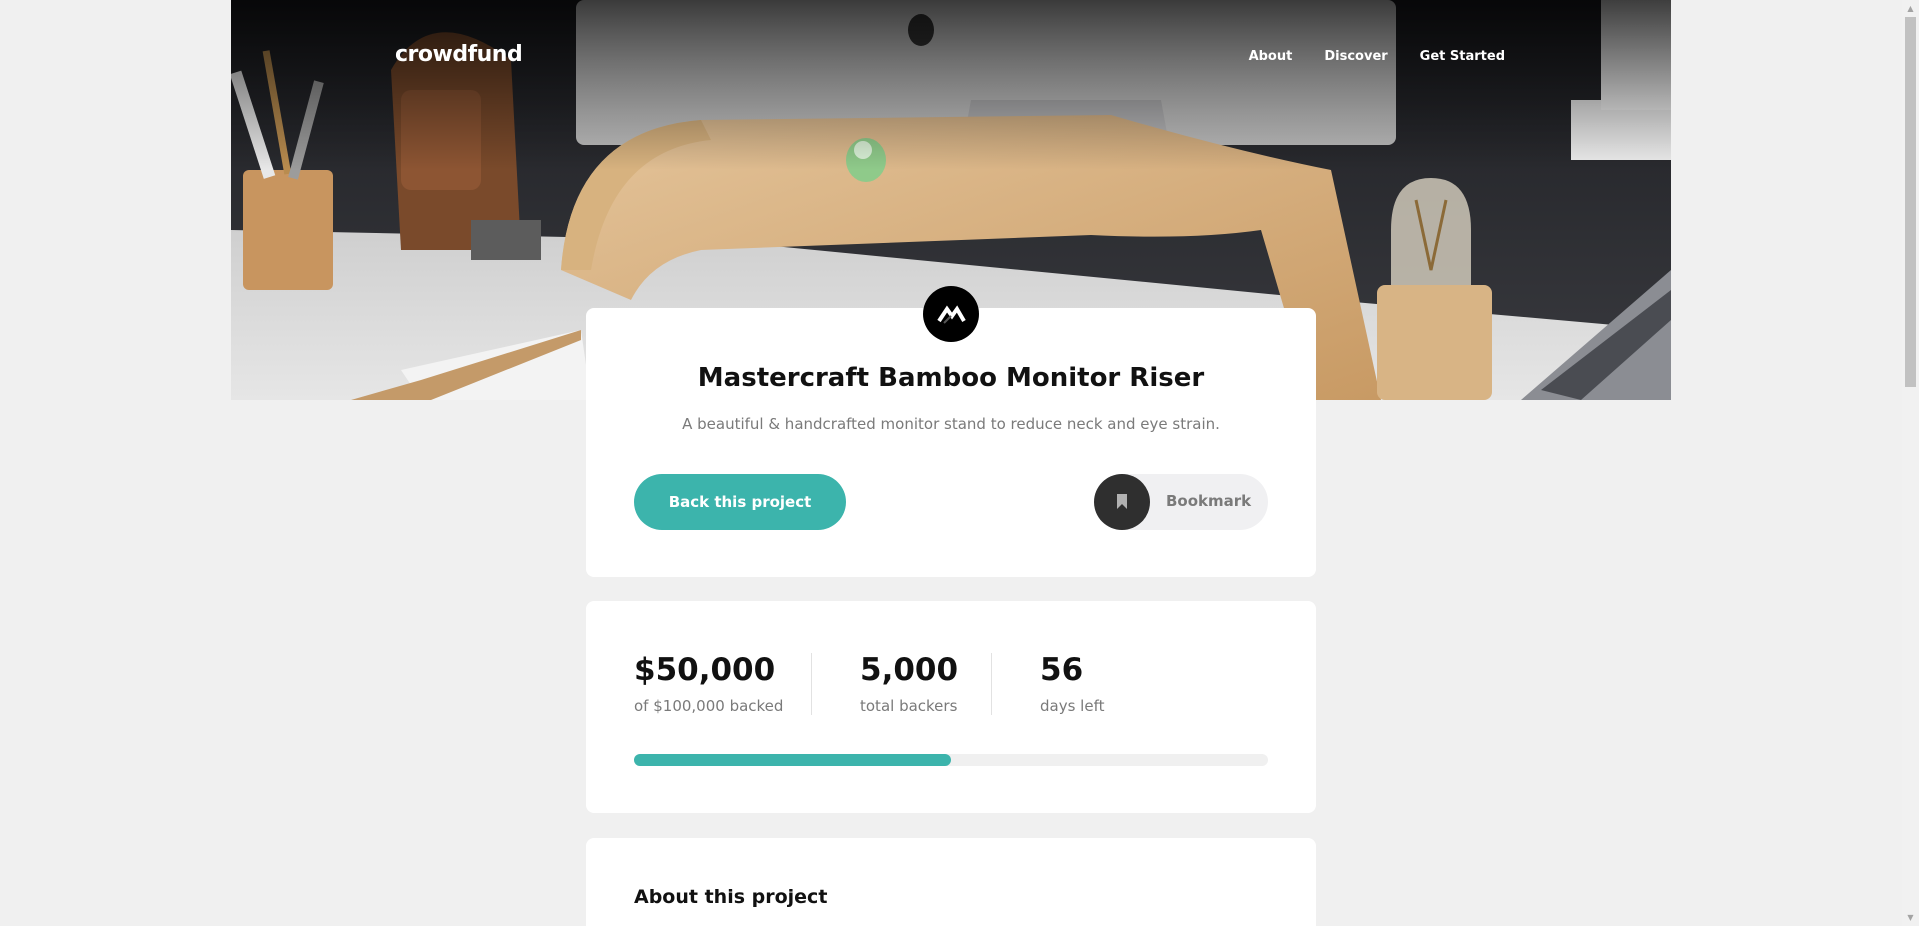 Image resolution: width=1919 pixels, height=926 pixels. What do you see at coordinates (909, 706) in the screenshot?
I see `stat-backers-label: total backers` at bounding box center [909, 706].